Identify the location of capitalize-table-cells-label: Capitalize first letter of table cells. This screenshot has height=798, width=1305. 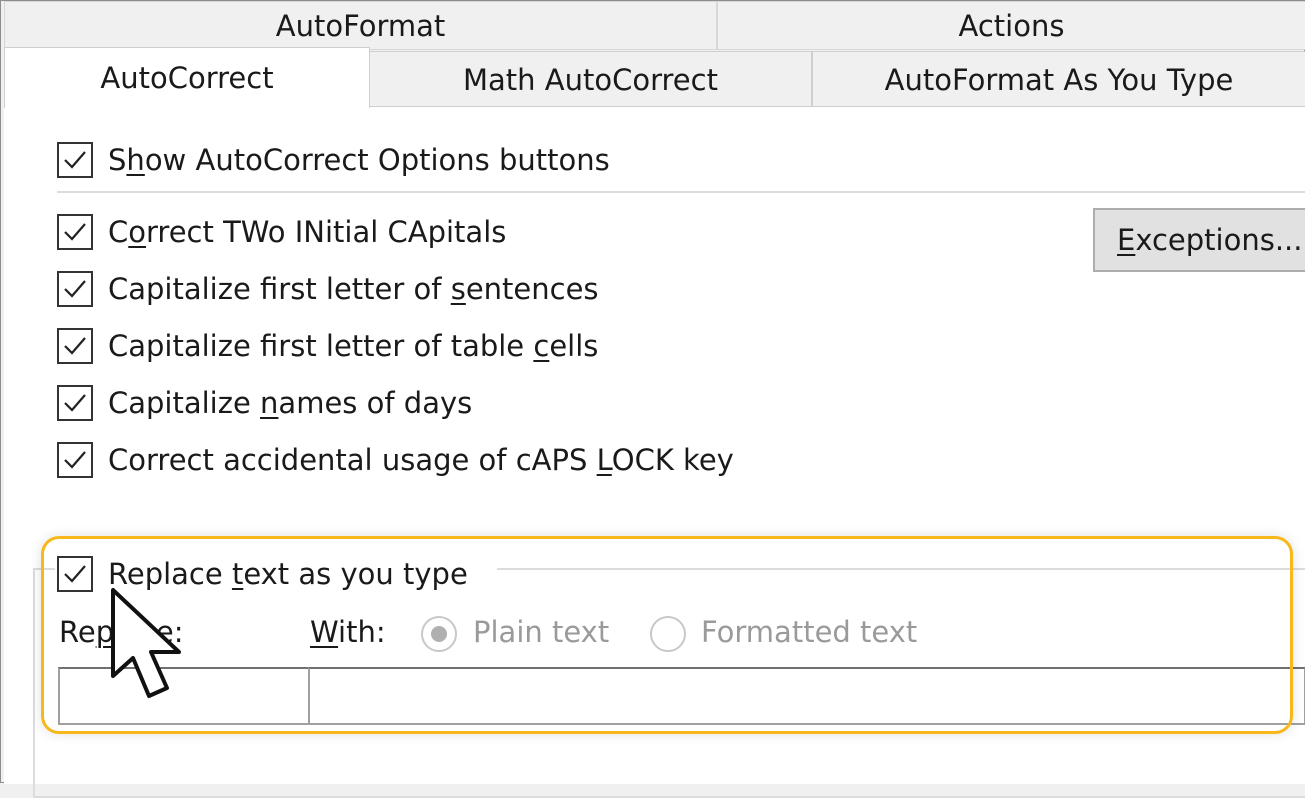
(353, 346).